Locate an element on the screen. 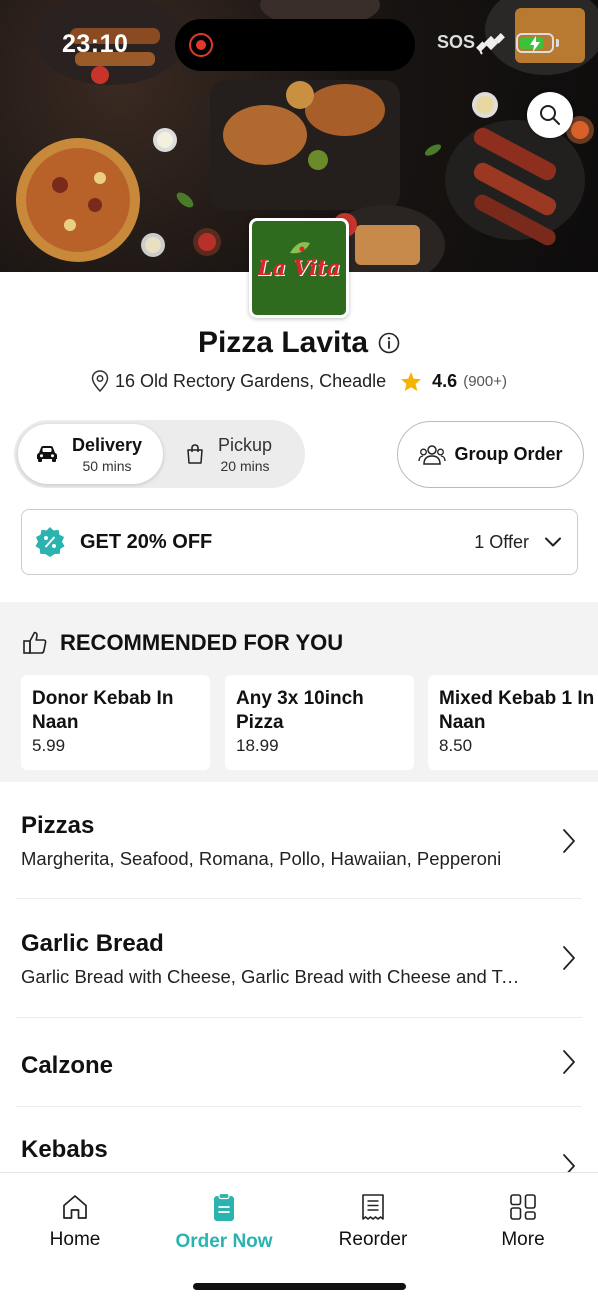 This screenshot has height=1300, width=598. recommended-title: RECOMMENDED FOR YOU is located at coordinates (202, 642).